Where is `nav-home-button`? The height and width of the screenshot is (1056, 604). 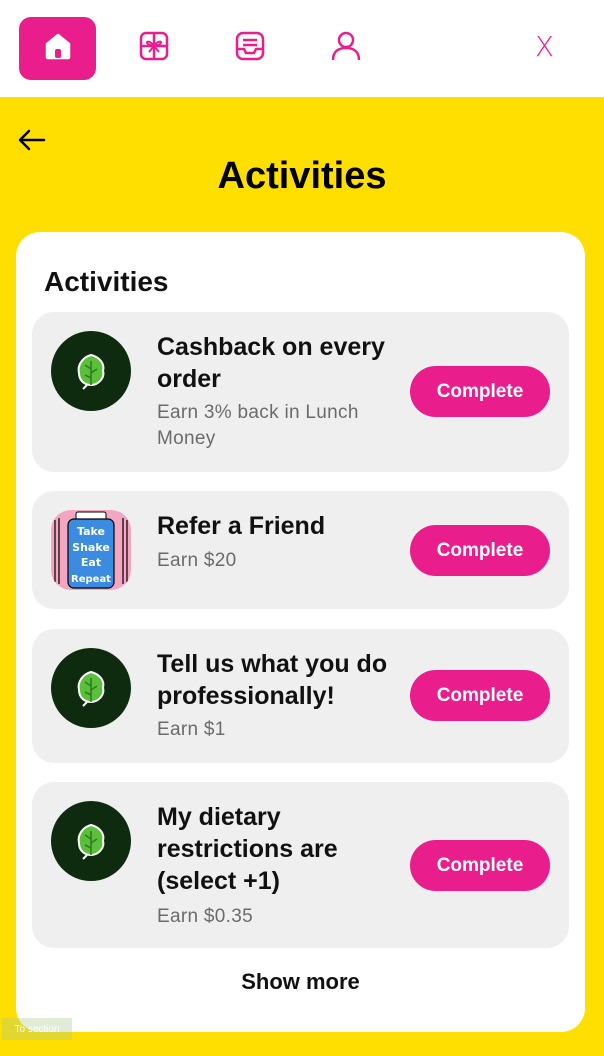
nav-home-button is located at coordinates (57, 48).